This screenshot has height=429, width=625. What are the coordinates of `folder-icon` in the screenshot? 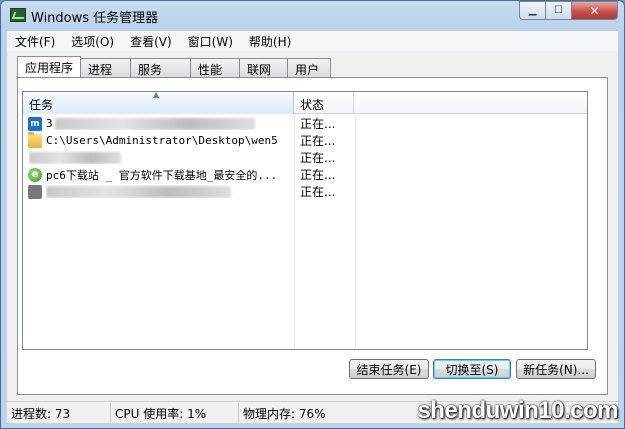 It's located at (35, 139).